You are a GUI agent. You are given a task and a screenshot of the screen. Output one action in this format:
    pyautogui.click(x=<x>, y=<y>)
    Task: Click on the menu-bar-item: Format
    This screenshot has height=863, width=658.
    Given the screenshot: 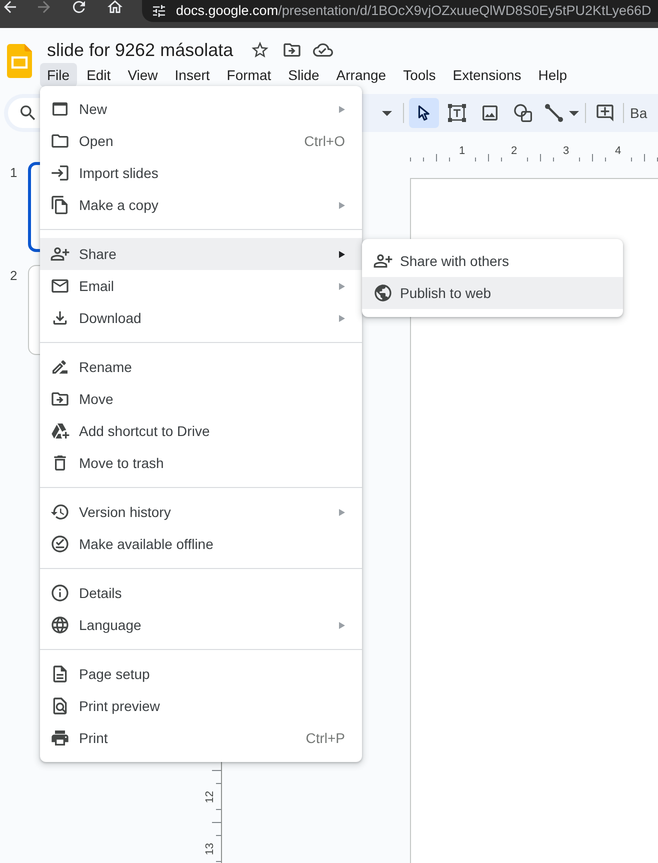 What is the action you would take?
    pyautogui.click(x=249, y=75)
    